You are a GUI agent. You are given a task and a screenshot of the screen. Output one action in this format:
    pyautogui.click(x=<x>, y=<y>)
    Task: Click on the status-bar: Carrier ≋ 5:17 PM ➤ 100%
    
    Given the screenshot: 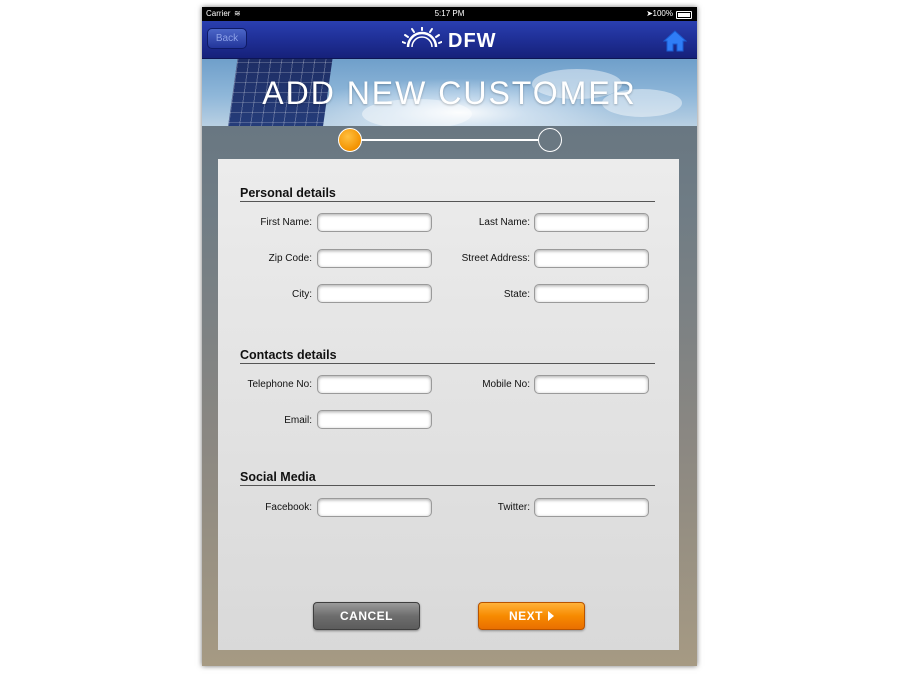 What is the action you would take?
    pyautogui.click(x=449, y=14)
    